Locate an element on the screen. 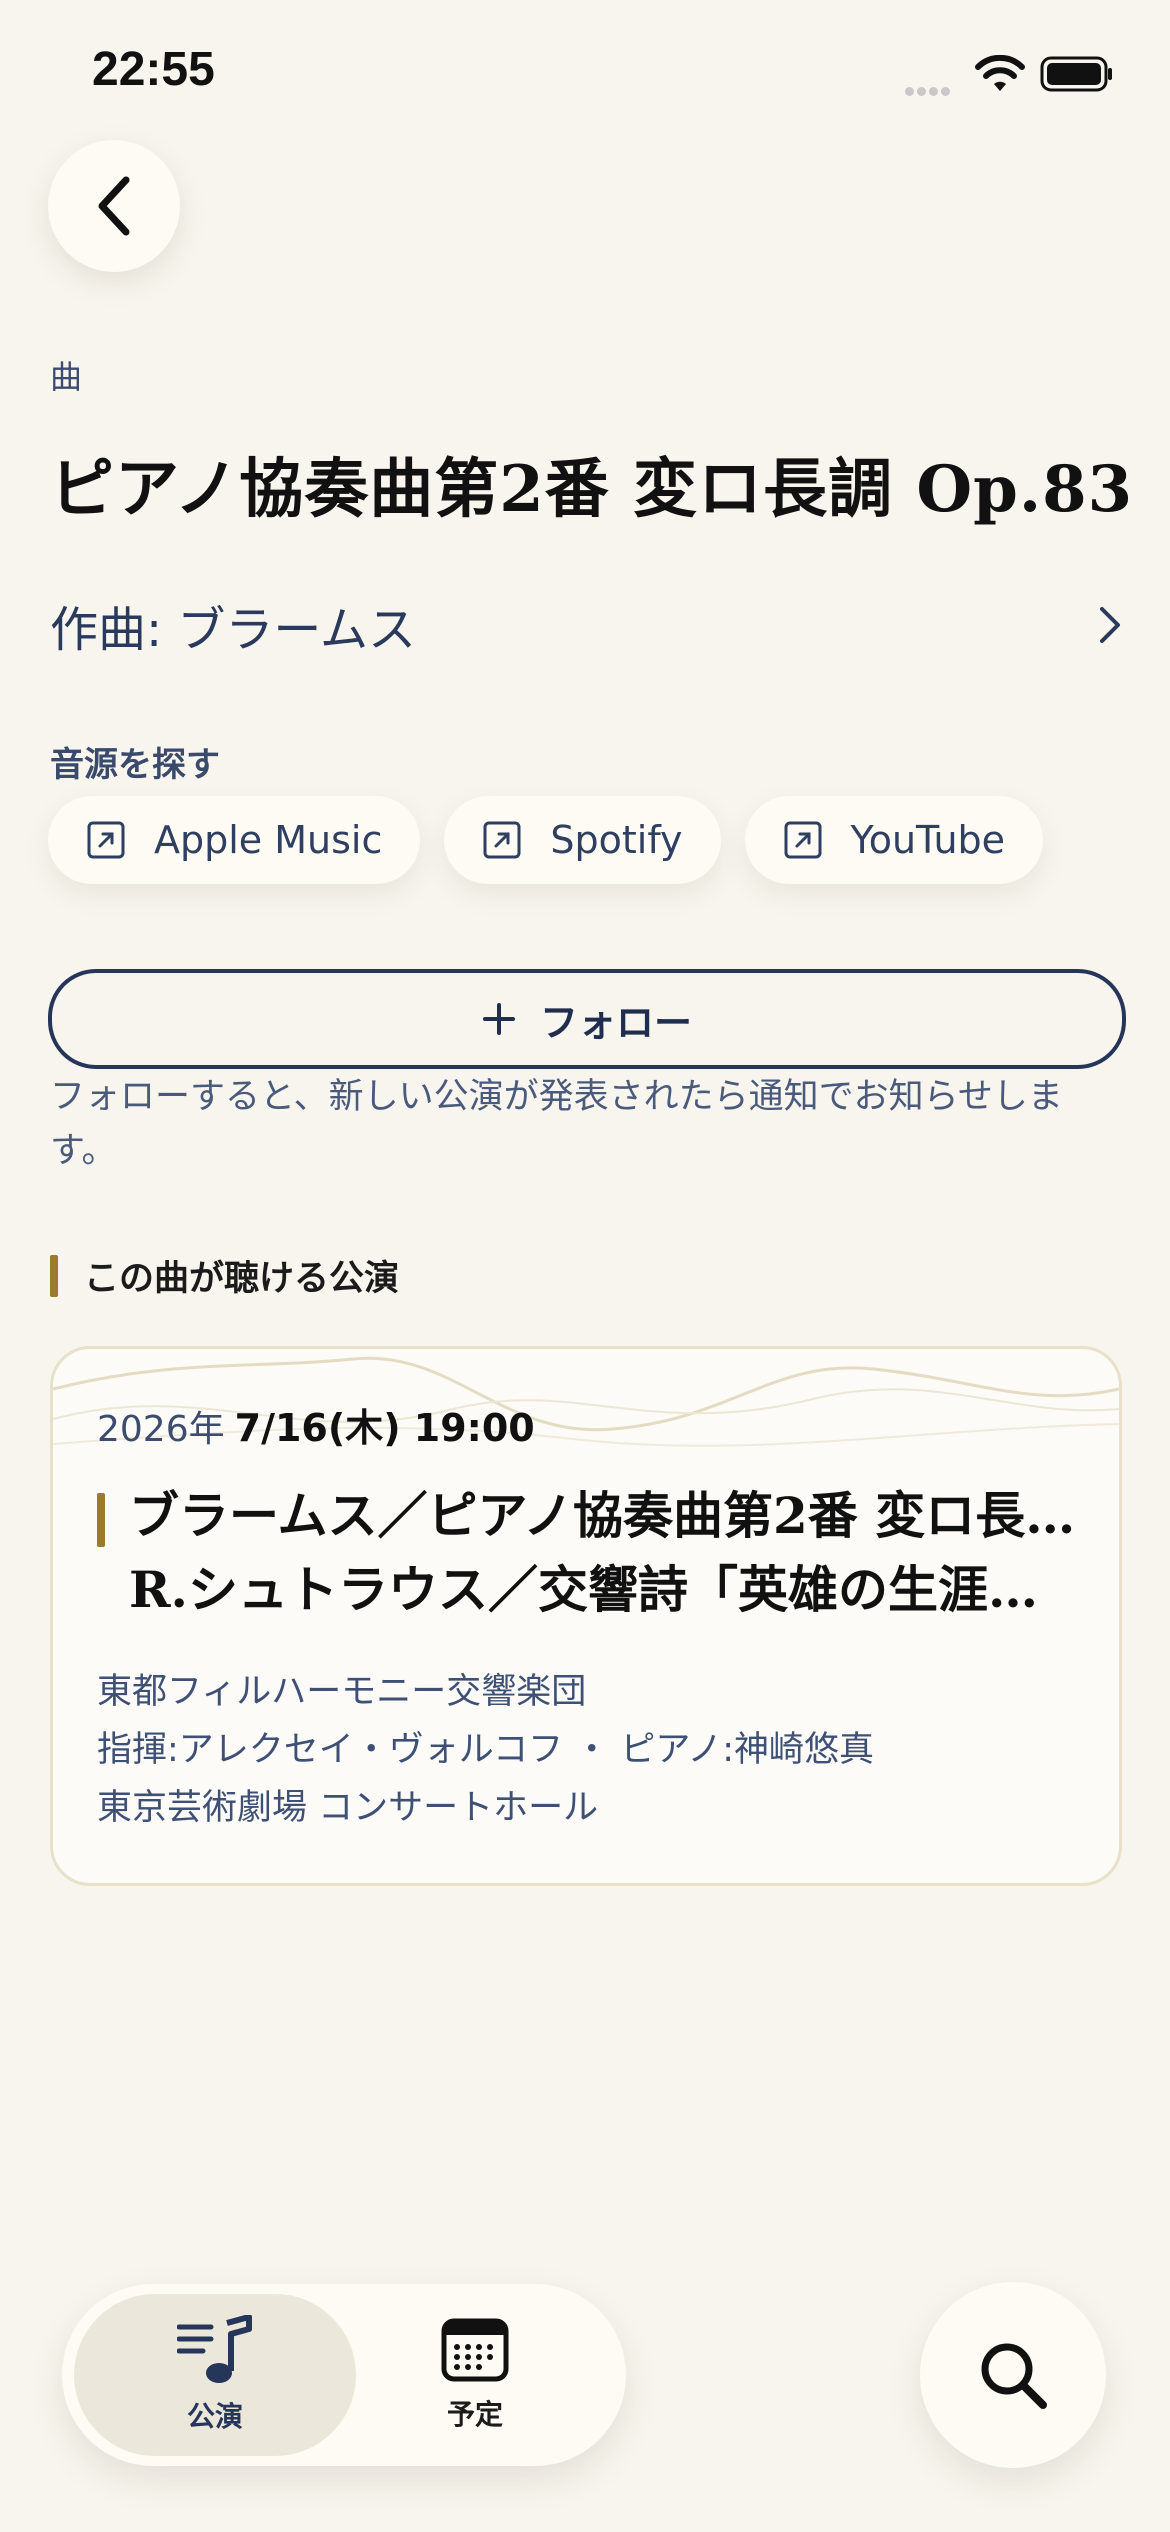  battery-icon is located at coordinates (1076, 74).